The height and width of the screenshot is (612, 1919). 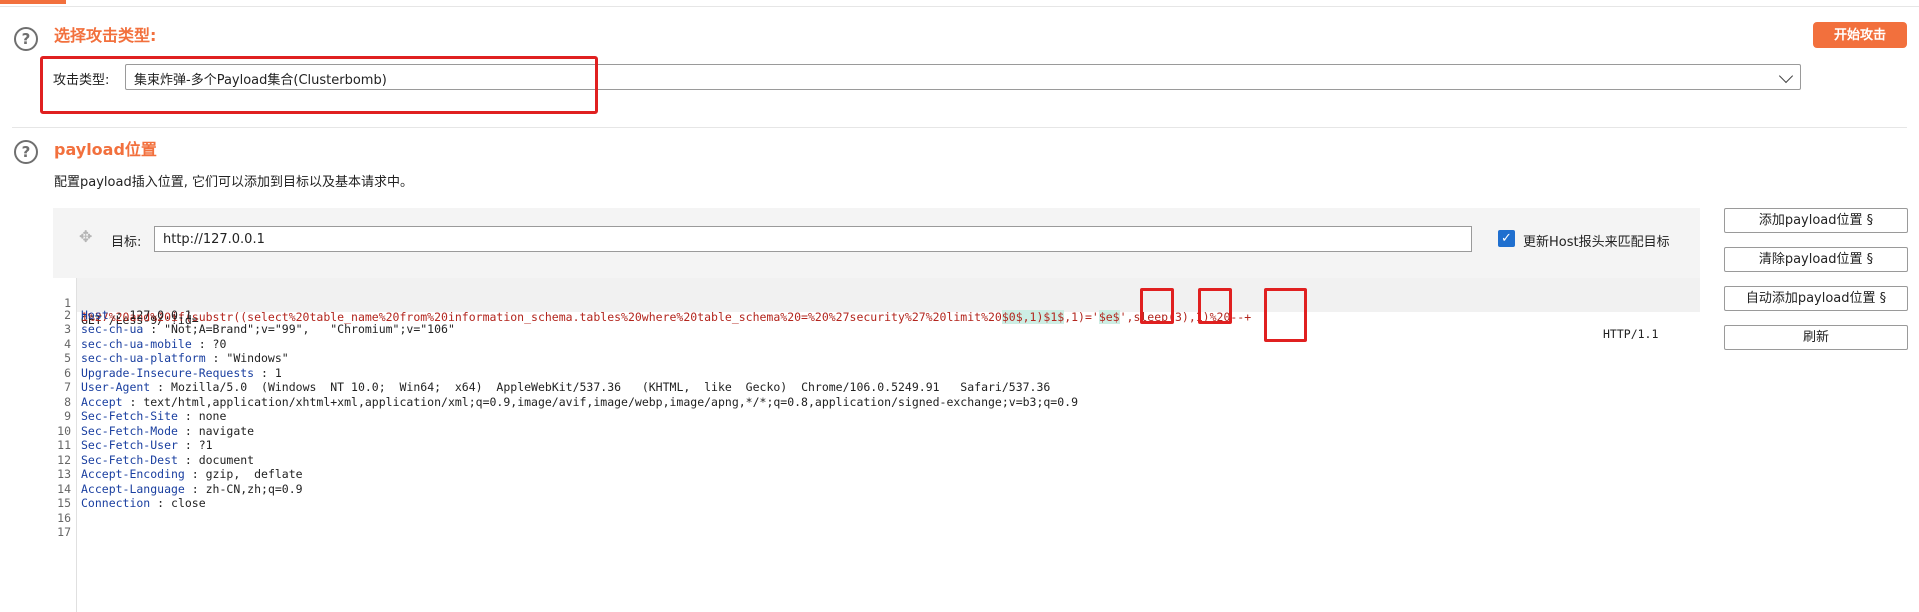 I want to click on tab-bar-divider, so click(x=959, y=6).